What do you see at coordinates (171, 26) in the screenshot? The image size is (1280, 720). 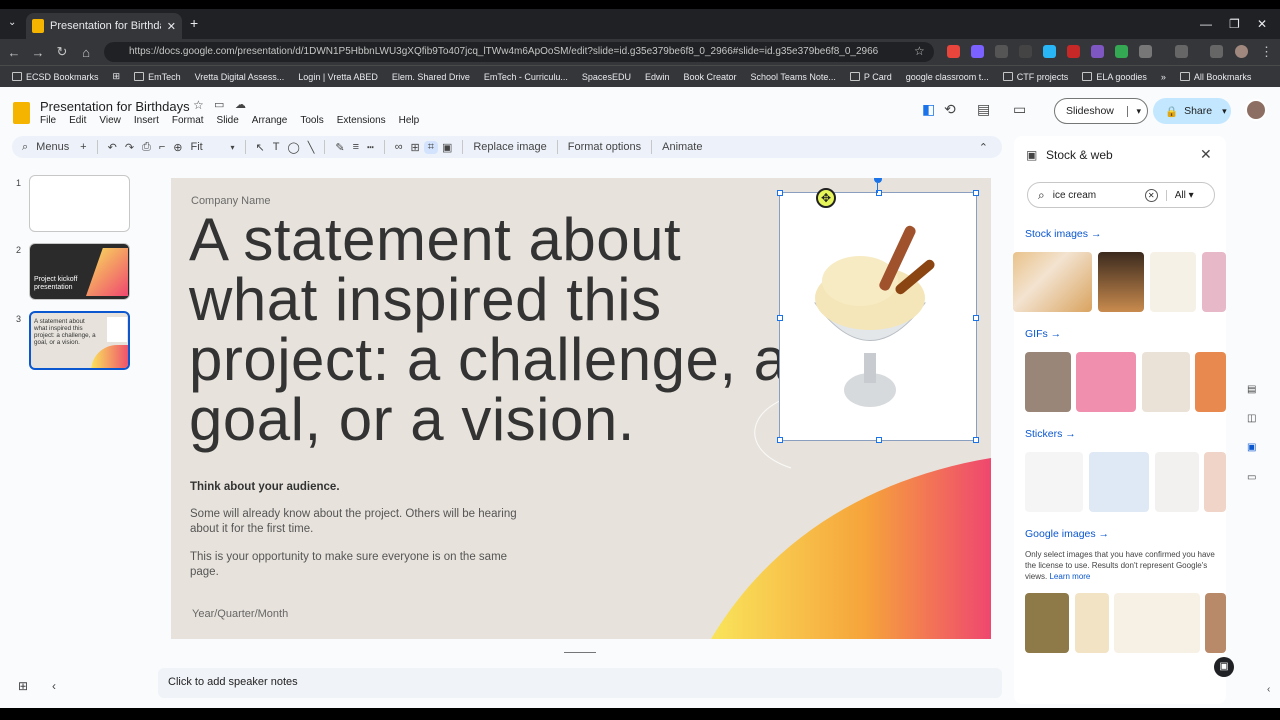 I see `close-tab-icon: ✕` at bounding box center [171, 26].